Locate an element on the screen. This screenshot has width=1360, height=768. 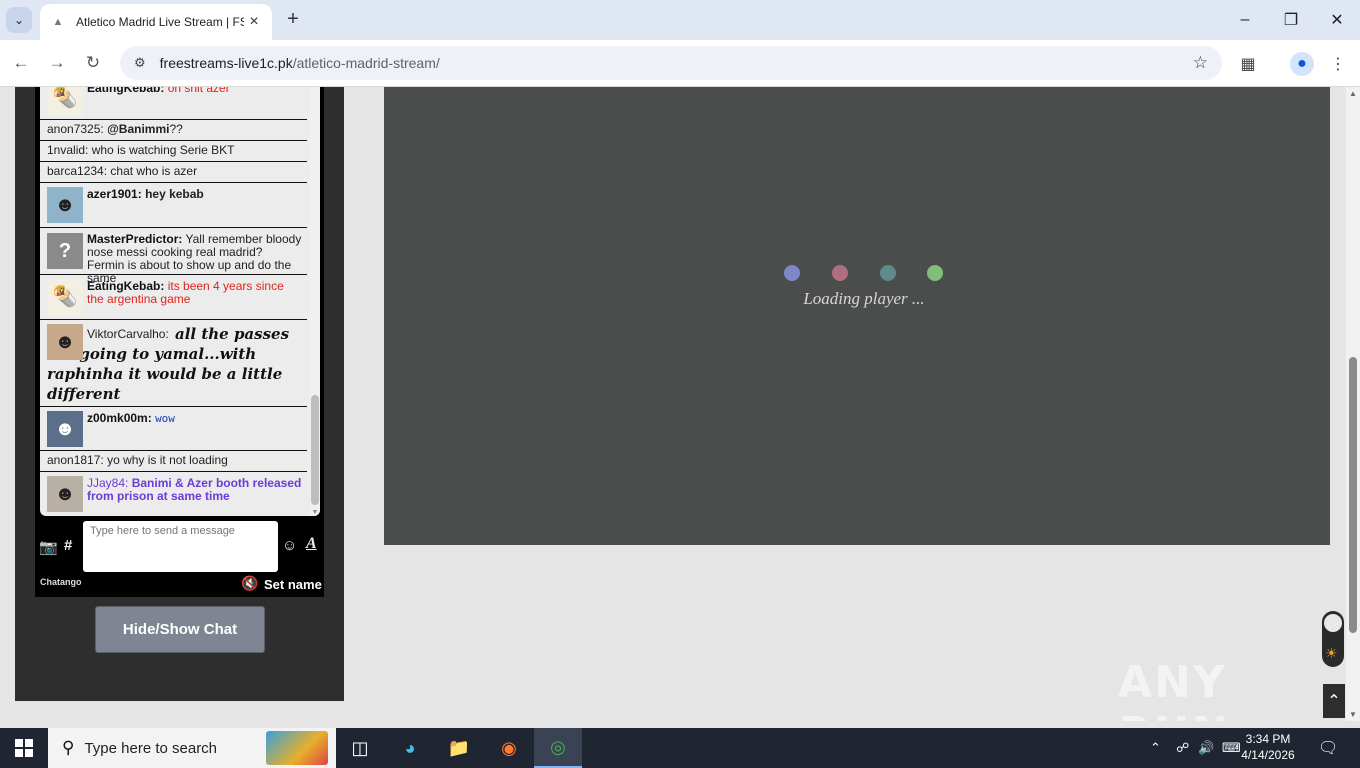
page-scrollbar-thumb is located at coordinates (1353, 495).